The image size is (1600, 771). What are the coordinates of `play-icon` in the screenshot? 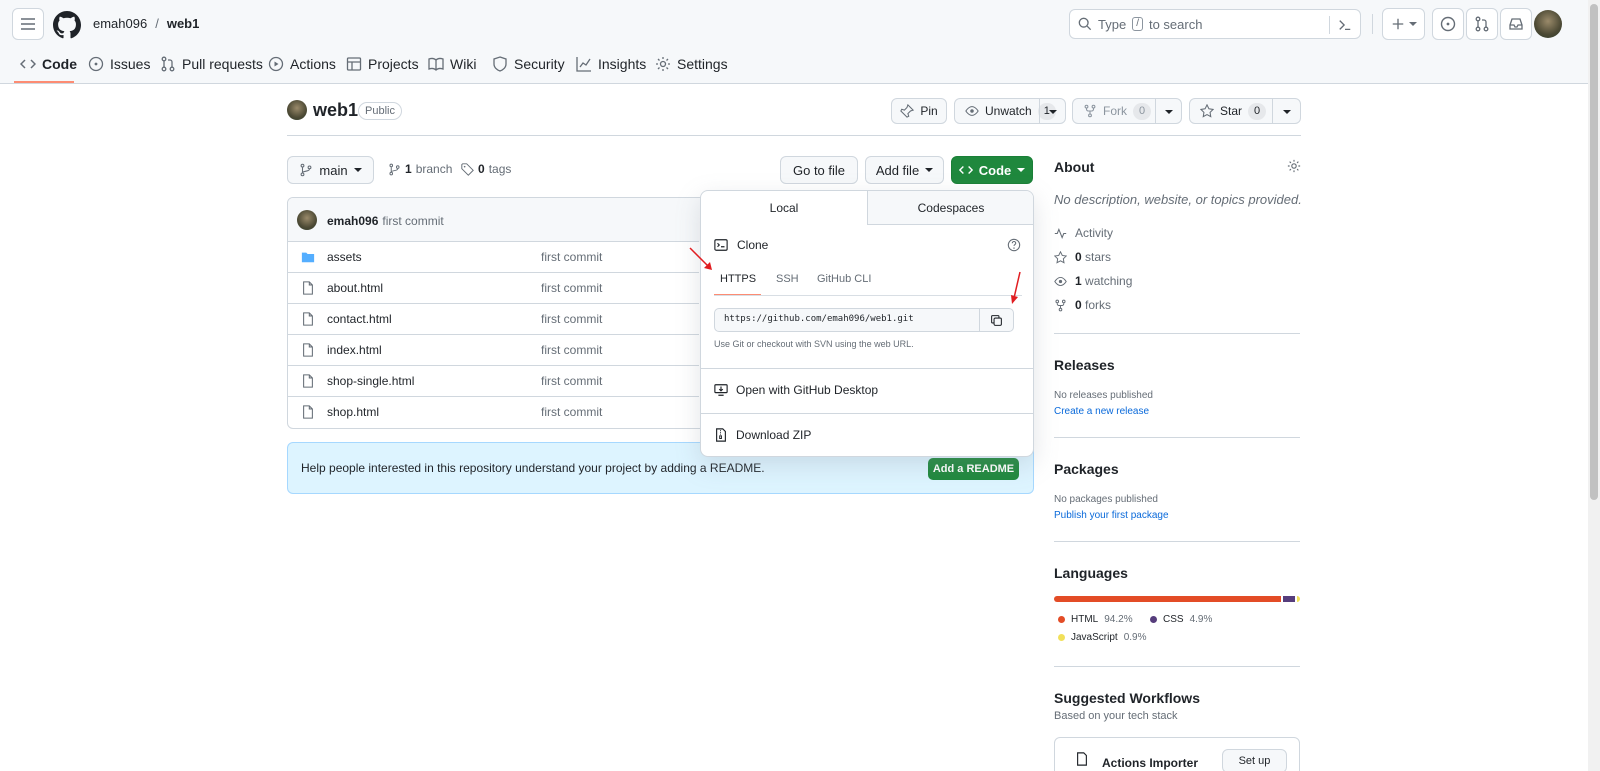 It's located at (276, 64).